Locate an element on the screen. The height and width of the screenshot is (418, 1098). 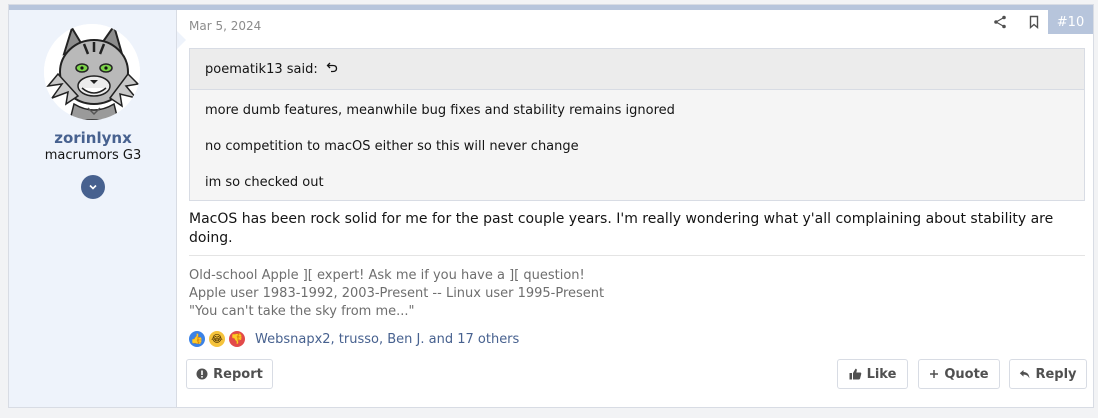
share-icon is located at coordinates (1000, 22).